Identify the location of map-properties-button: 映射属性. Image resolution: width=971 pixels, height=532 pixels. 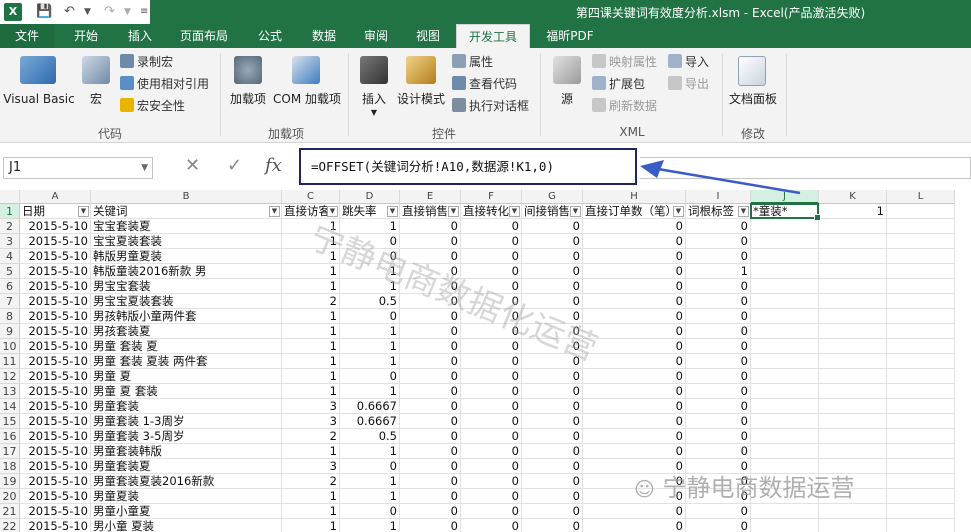
(624, 62).